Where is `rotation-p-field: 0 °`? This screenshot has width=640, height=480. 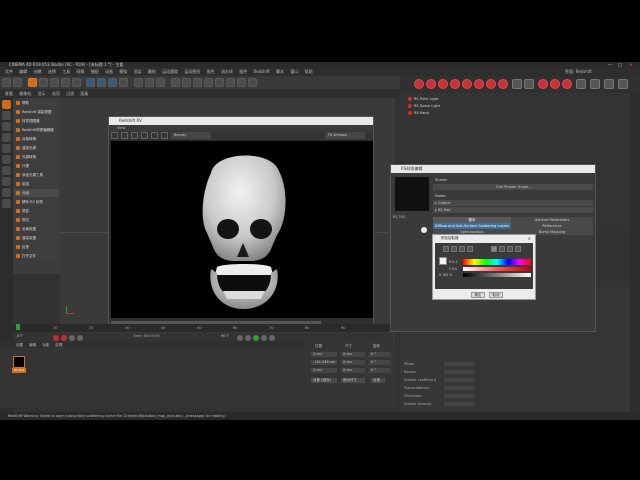 rotation-p-field: 0 ° is located at coordinates (380, 362).